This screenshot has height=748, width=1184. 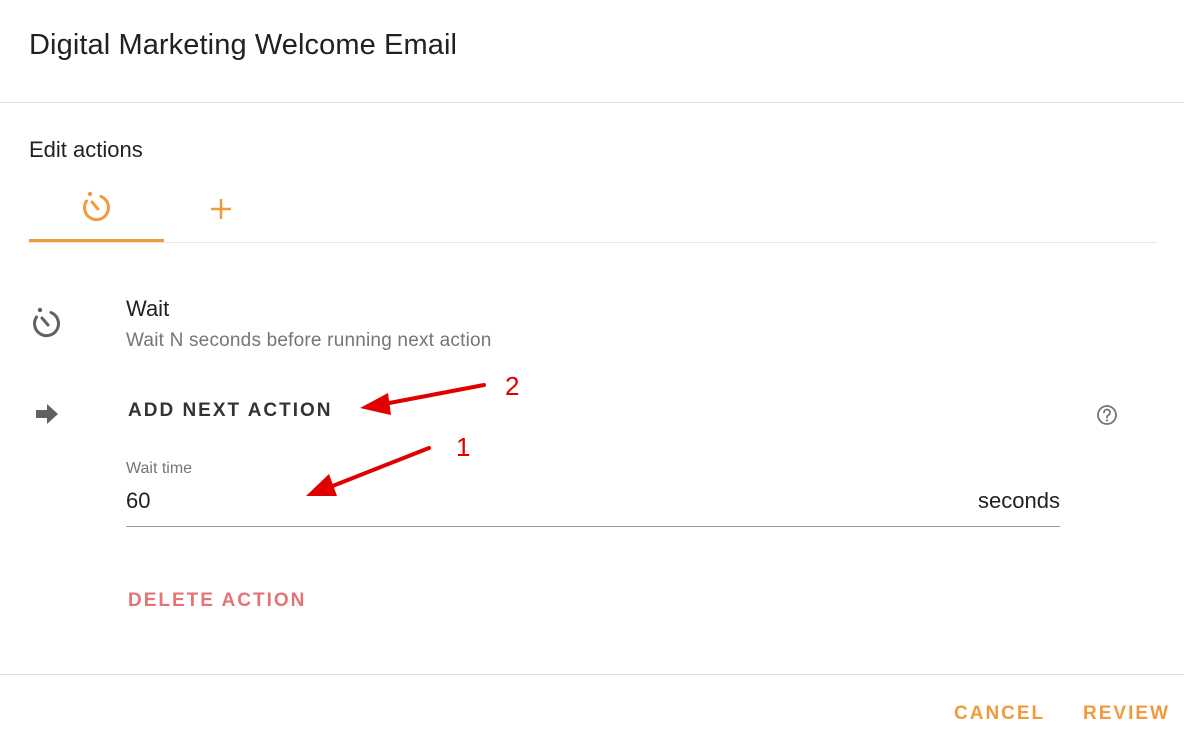 I want to click on cancel-button: CANCEL, so click(x=999, y=714).